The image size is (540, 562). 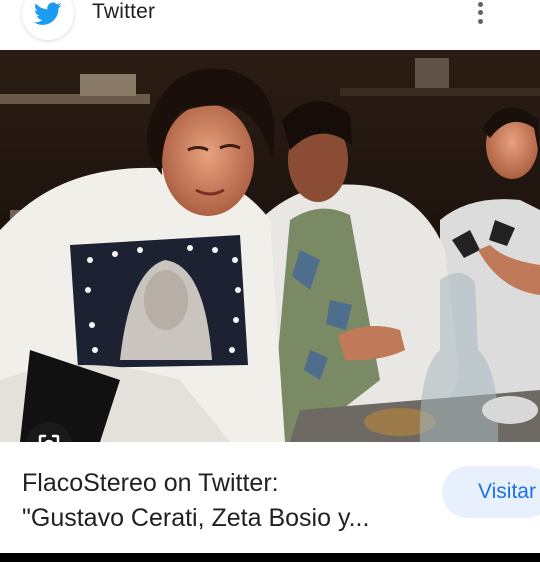 What do you see at coordinates (270, 25) in the screenshot?
I see `result-header: Twitter` at bounding box center [270, 25].